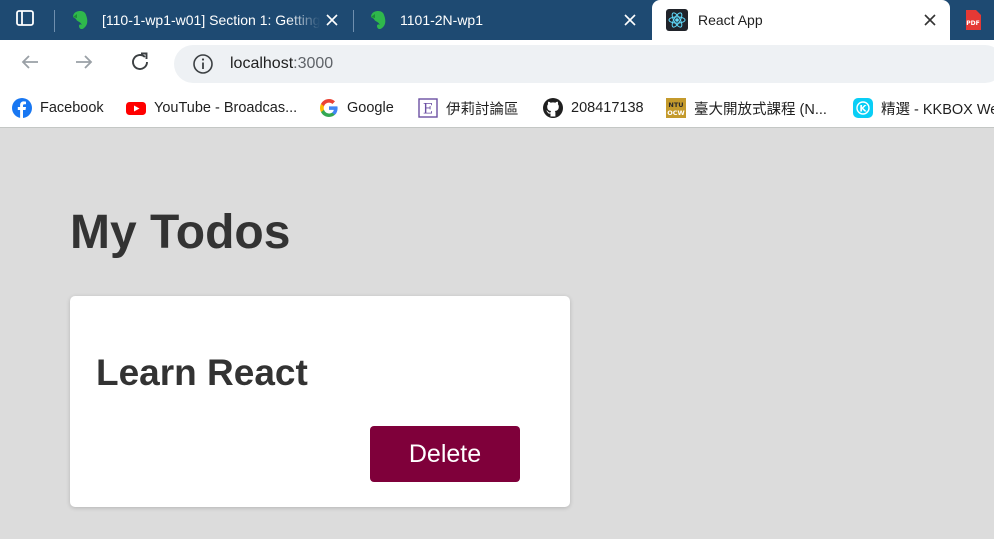 The width and height of the screenshot is (994, 539). I want to click on tab-section1: [110-1-wp1-w01] Section 1: Getting, so click(204, 20).